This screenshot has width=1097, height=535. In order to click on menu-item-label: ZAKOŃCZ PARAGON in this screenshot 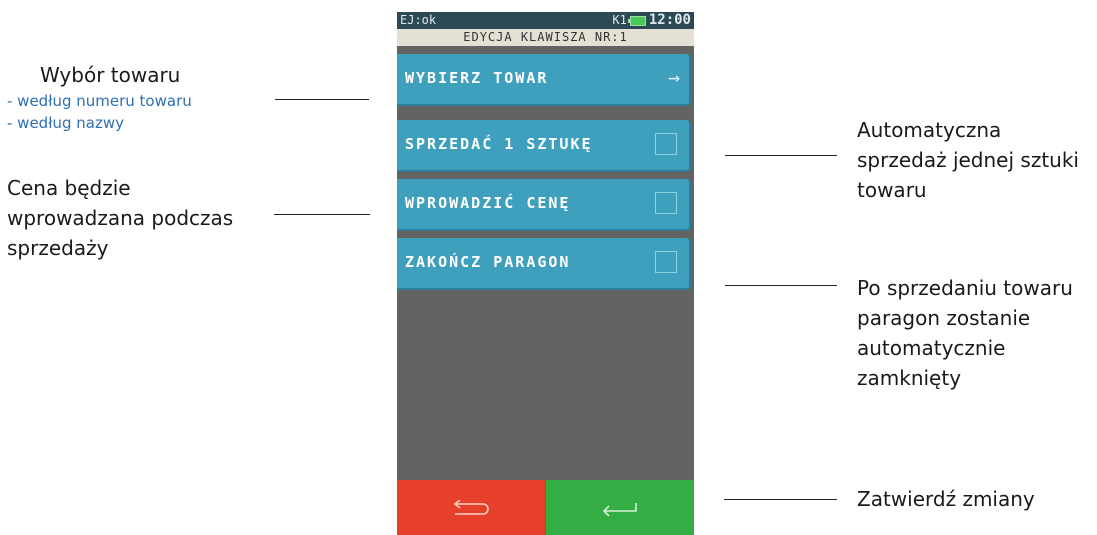, I will do `click(488, 262)`.